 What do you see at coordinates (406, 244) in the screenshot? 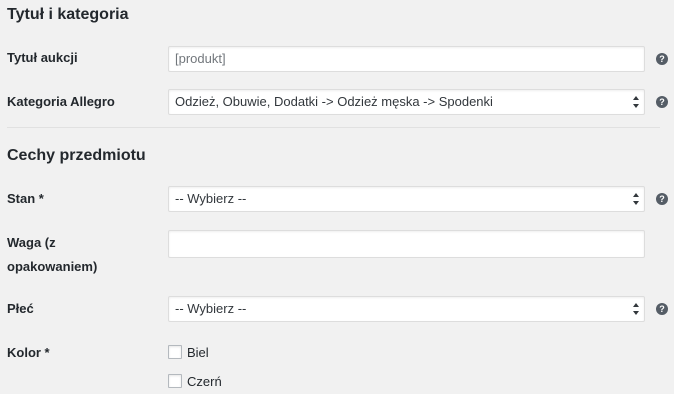
I see `weight-input` at bounding box center [406, 244].